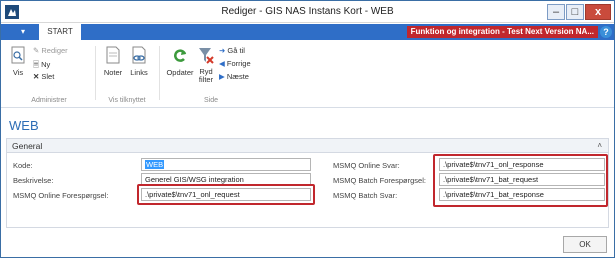 This screenshot has width=615, height=258. Describe the element at coordinates (139, 72) in the screenshot. I see `links-label: Links` at that location.